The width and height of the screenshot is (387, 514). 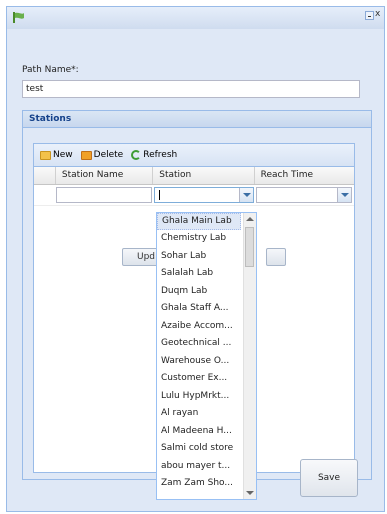 I want to click on path-name-input, so click(x=191, y=89).